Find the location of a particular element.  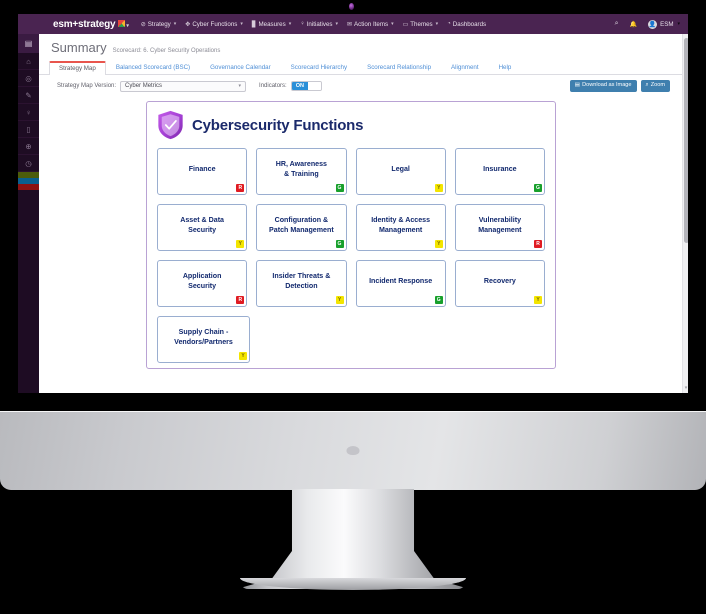

user-menu: 👤 ESM ▾ is located at coordinates (664, 24).